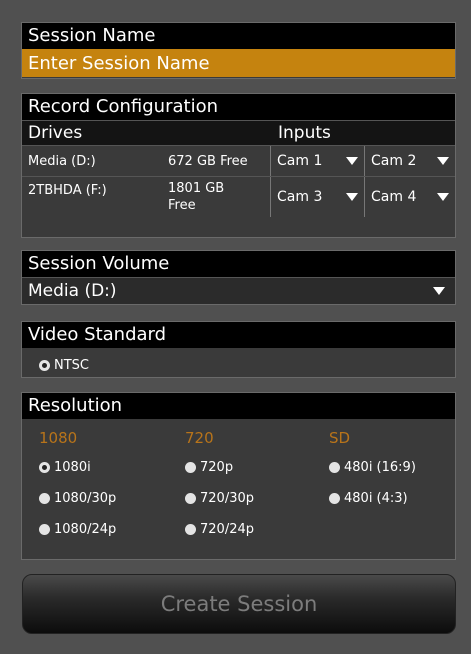  What do you see at coordinates (238, 196) in the screenshot?
I see `drive-row: 2TBHDA (F:) 1801 GB Free Cam 3 Cam 4` at bounding box center [238, 196].